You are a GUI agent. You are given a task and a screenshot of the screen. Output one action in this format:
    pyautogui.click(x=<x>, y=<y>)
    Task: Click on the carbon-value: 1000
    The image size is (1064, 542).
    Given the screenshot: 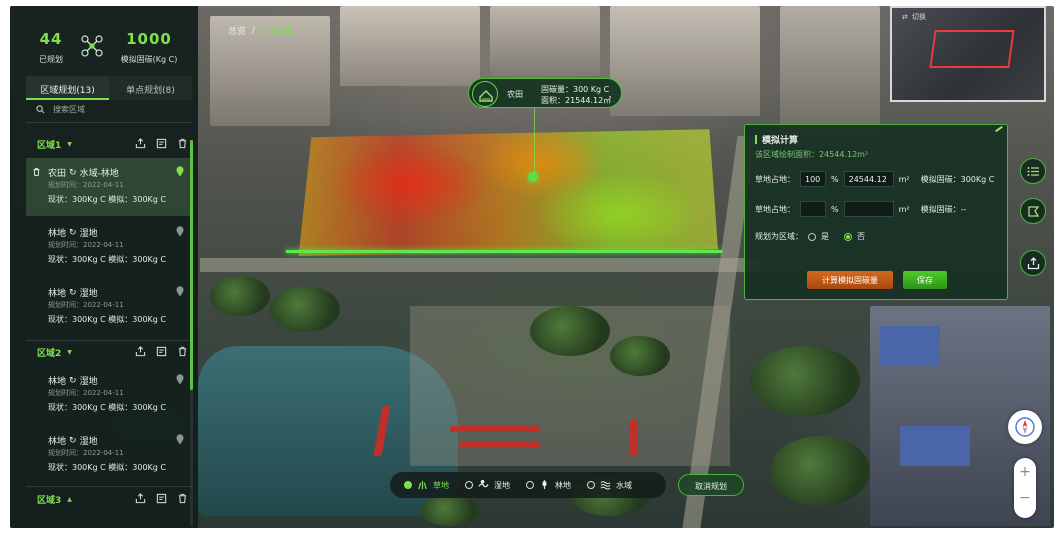 What is the action you would take?
    pyautogui.click(x=149, y=39)
    